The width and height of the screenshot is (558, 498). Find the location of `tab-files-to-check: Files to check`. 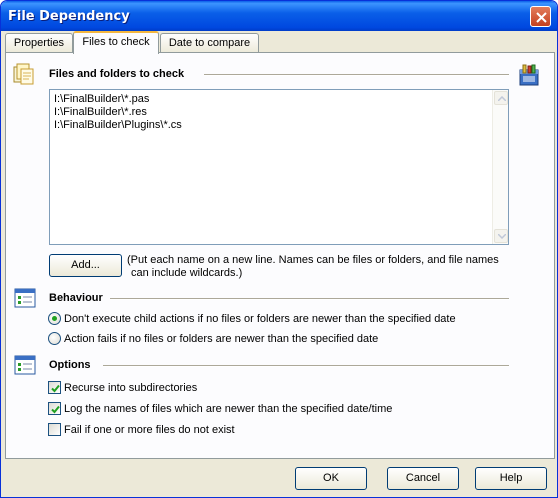

tab-files-to-check: Files to check is located at coordinates (116, 42).